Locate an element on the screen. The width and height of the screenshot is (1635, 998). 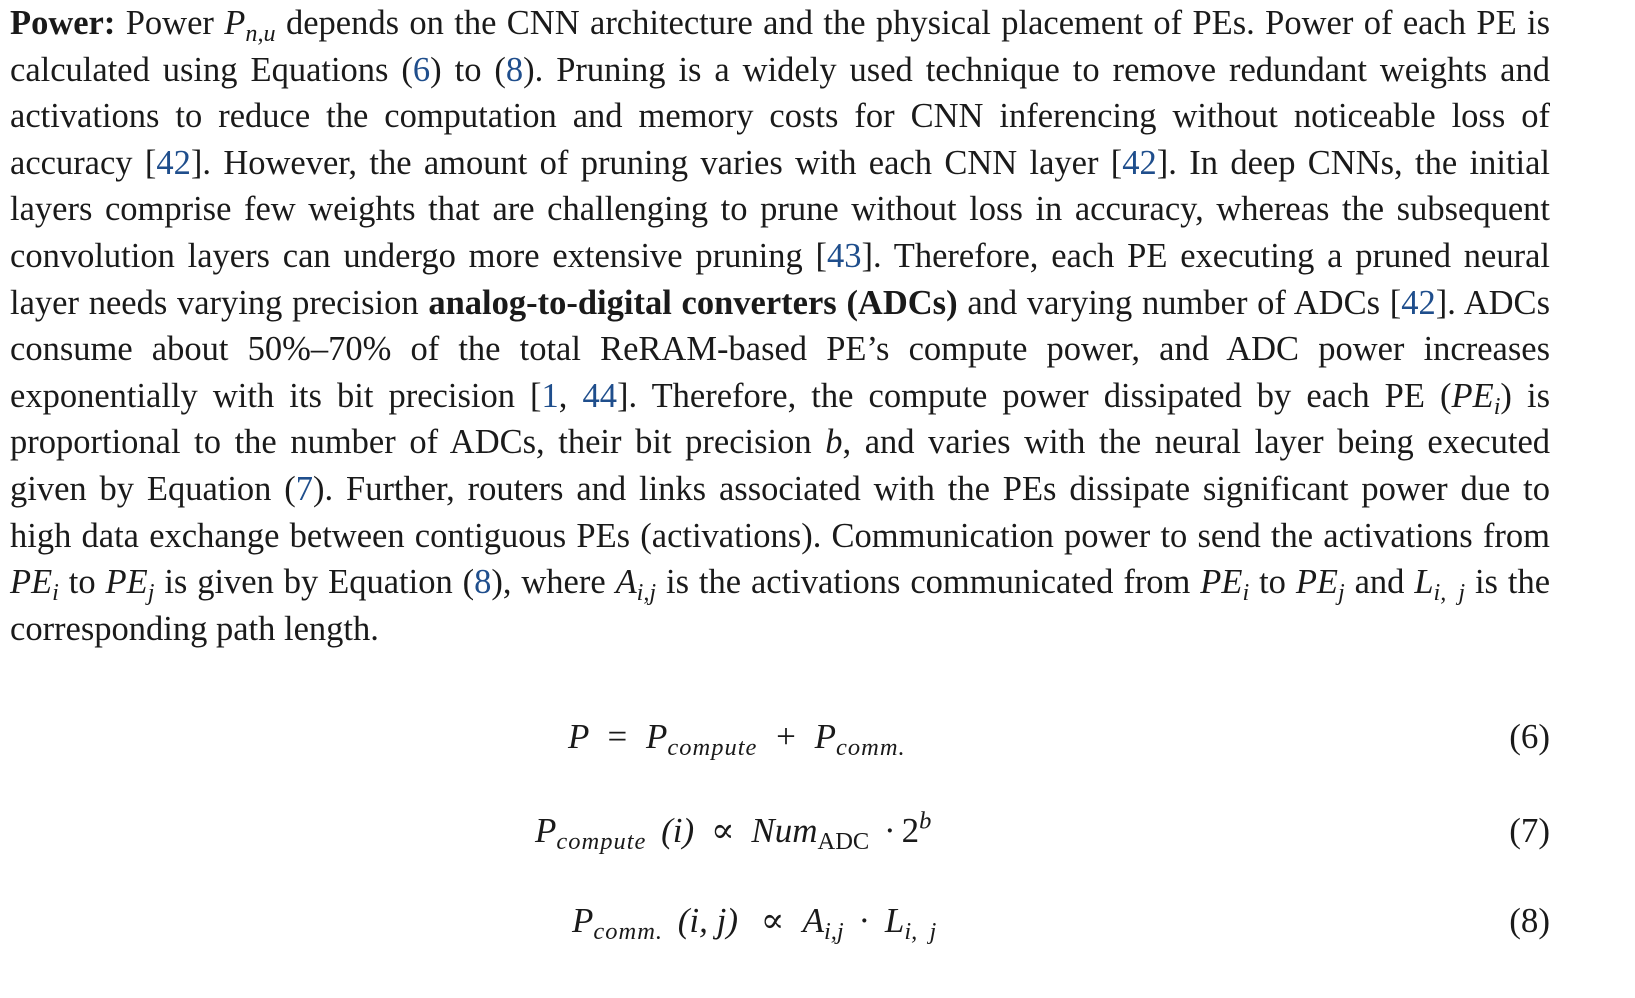
paragraph-text: , is located at coordinates (570, 395).